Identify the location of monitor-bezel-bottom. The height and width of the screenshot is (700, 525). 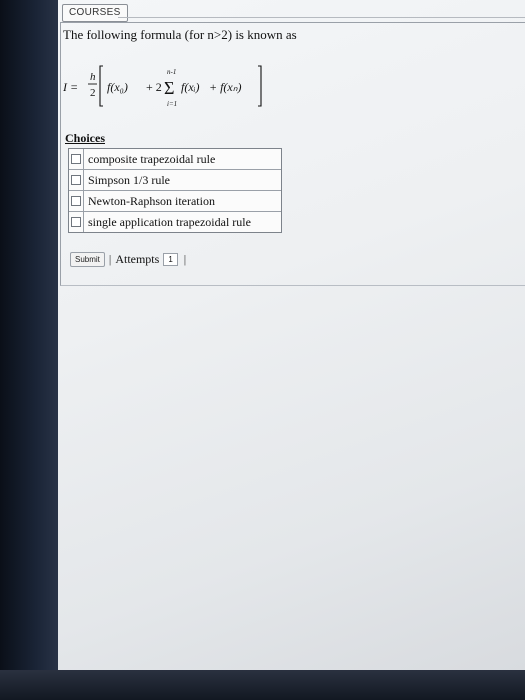
(262, 685).